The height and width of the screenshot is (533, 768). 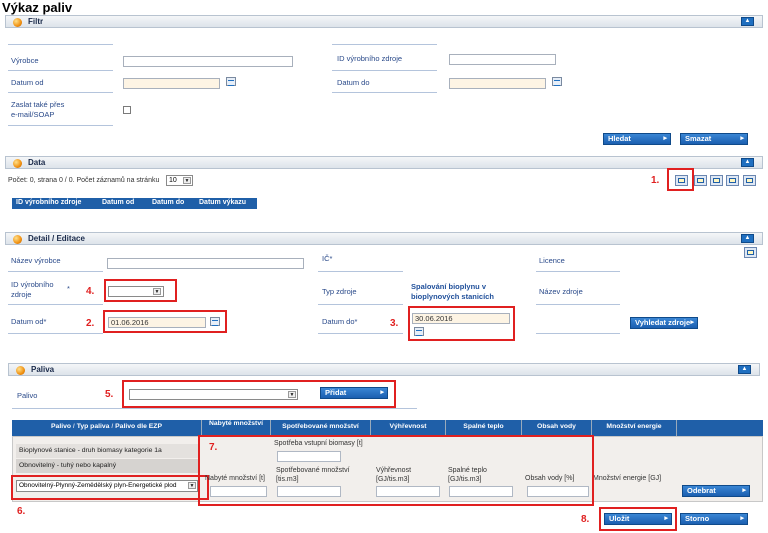 I want to click on obsah-vody-column-header: Obsah vody, so click(x=557, y=428).